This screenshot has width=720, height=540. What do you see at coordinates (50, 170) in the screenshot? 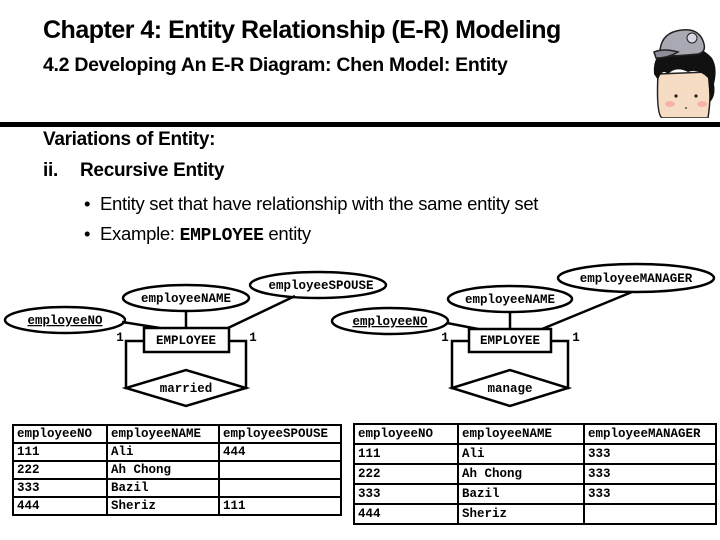
I see `subsection-number: ii.` at bounding box center [50, 170].